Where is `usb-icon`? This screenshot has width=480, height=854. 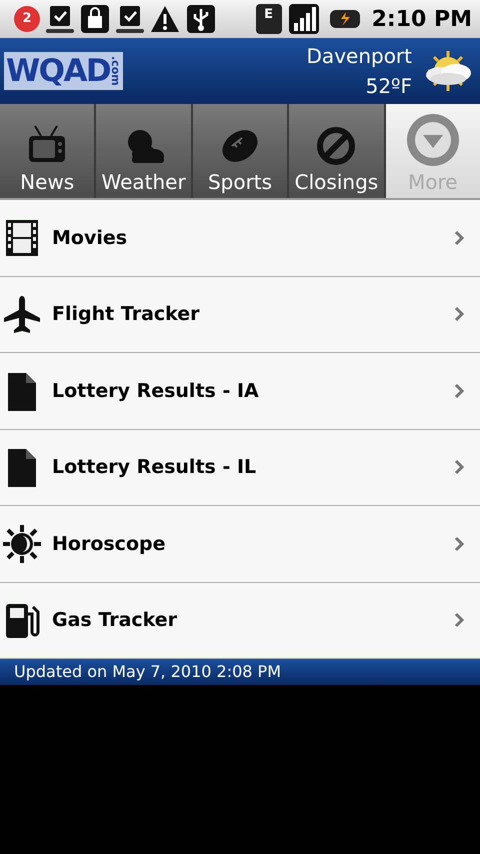
usb-icon is located at coordinates (201, 19).